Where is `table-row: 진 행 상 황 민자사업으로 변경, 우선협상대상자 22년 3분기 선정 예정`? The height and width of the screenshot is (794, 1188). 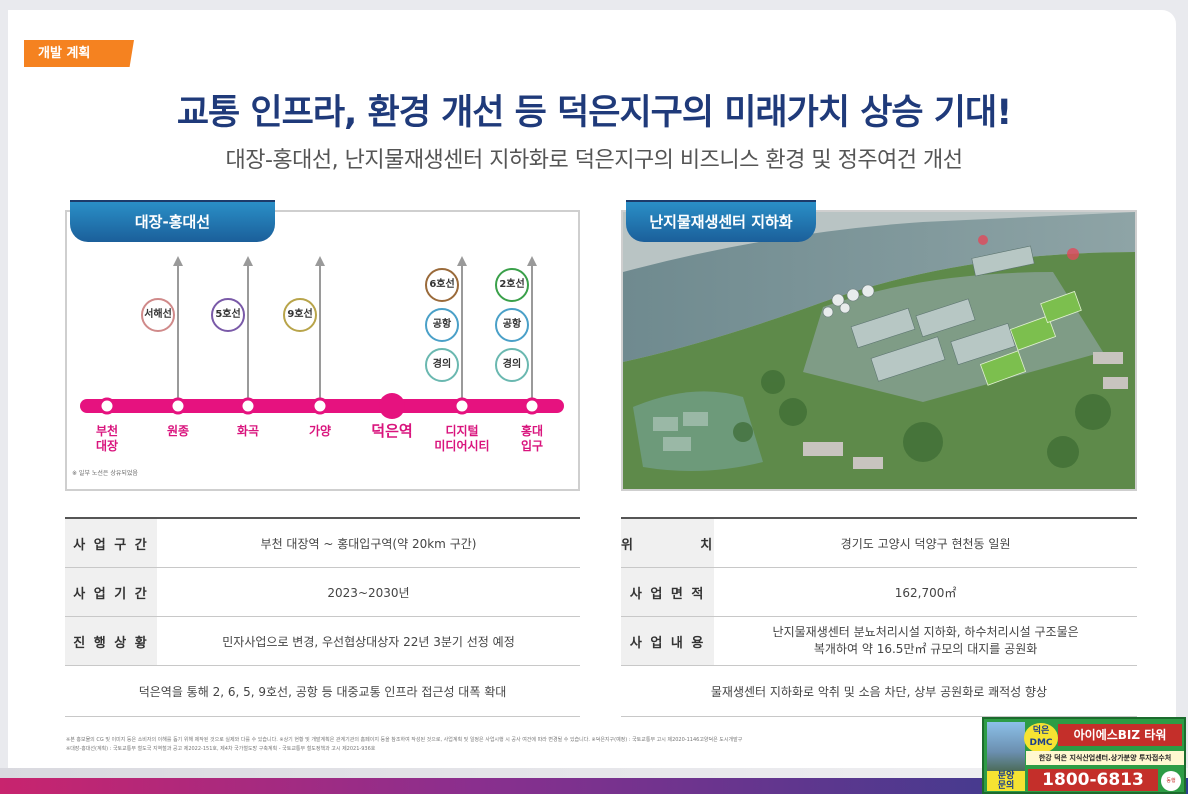 table-row: 진 행 상 황 민자사업으로 변경, 우선협상대상자 22년 3분기 선정 예정 is located at coordinates (322, 641).